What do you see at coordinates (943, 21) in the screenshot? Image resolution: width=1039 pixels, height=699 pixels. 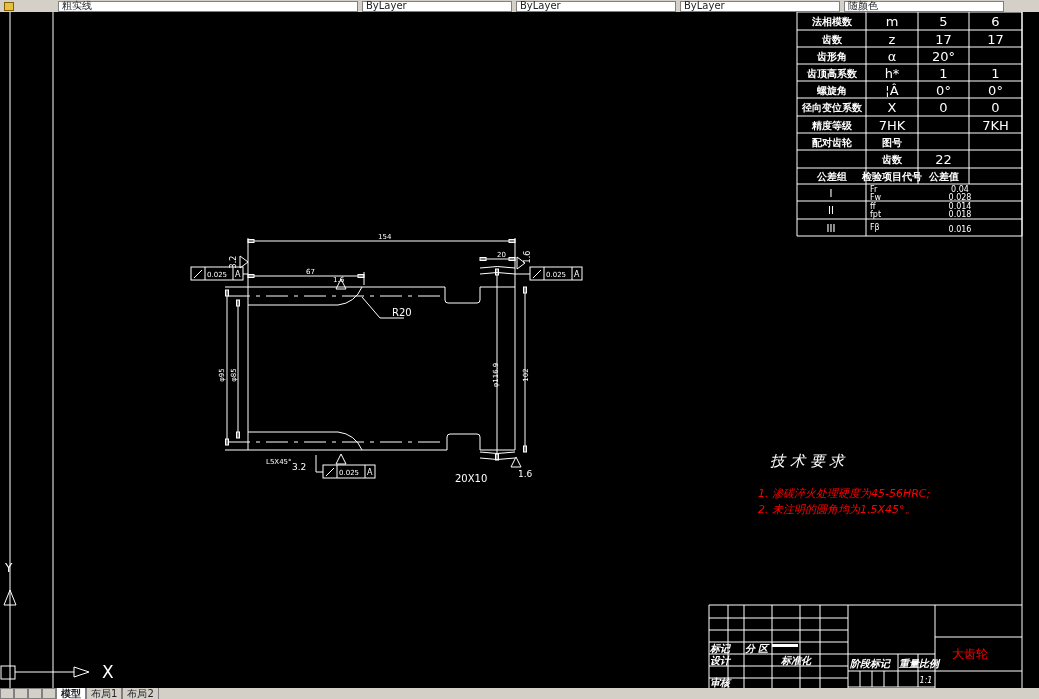 I see `table-cell: 5` at bounding box center [943, 21].